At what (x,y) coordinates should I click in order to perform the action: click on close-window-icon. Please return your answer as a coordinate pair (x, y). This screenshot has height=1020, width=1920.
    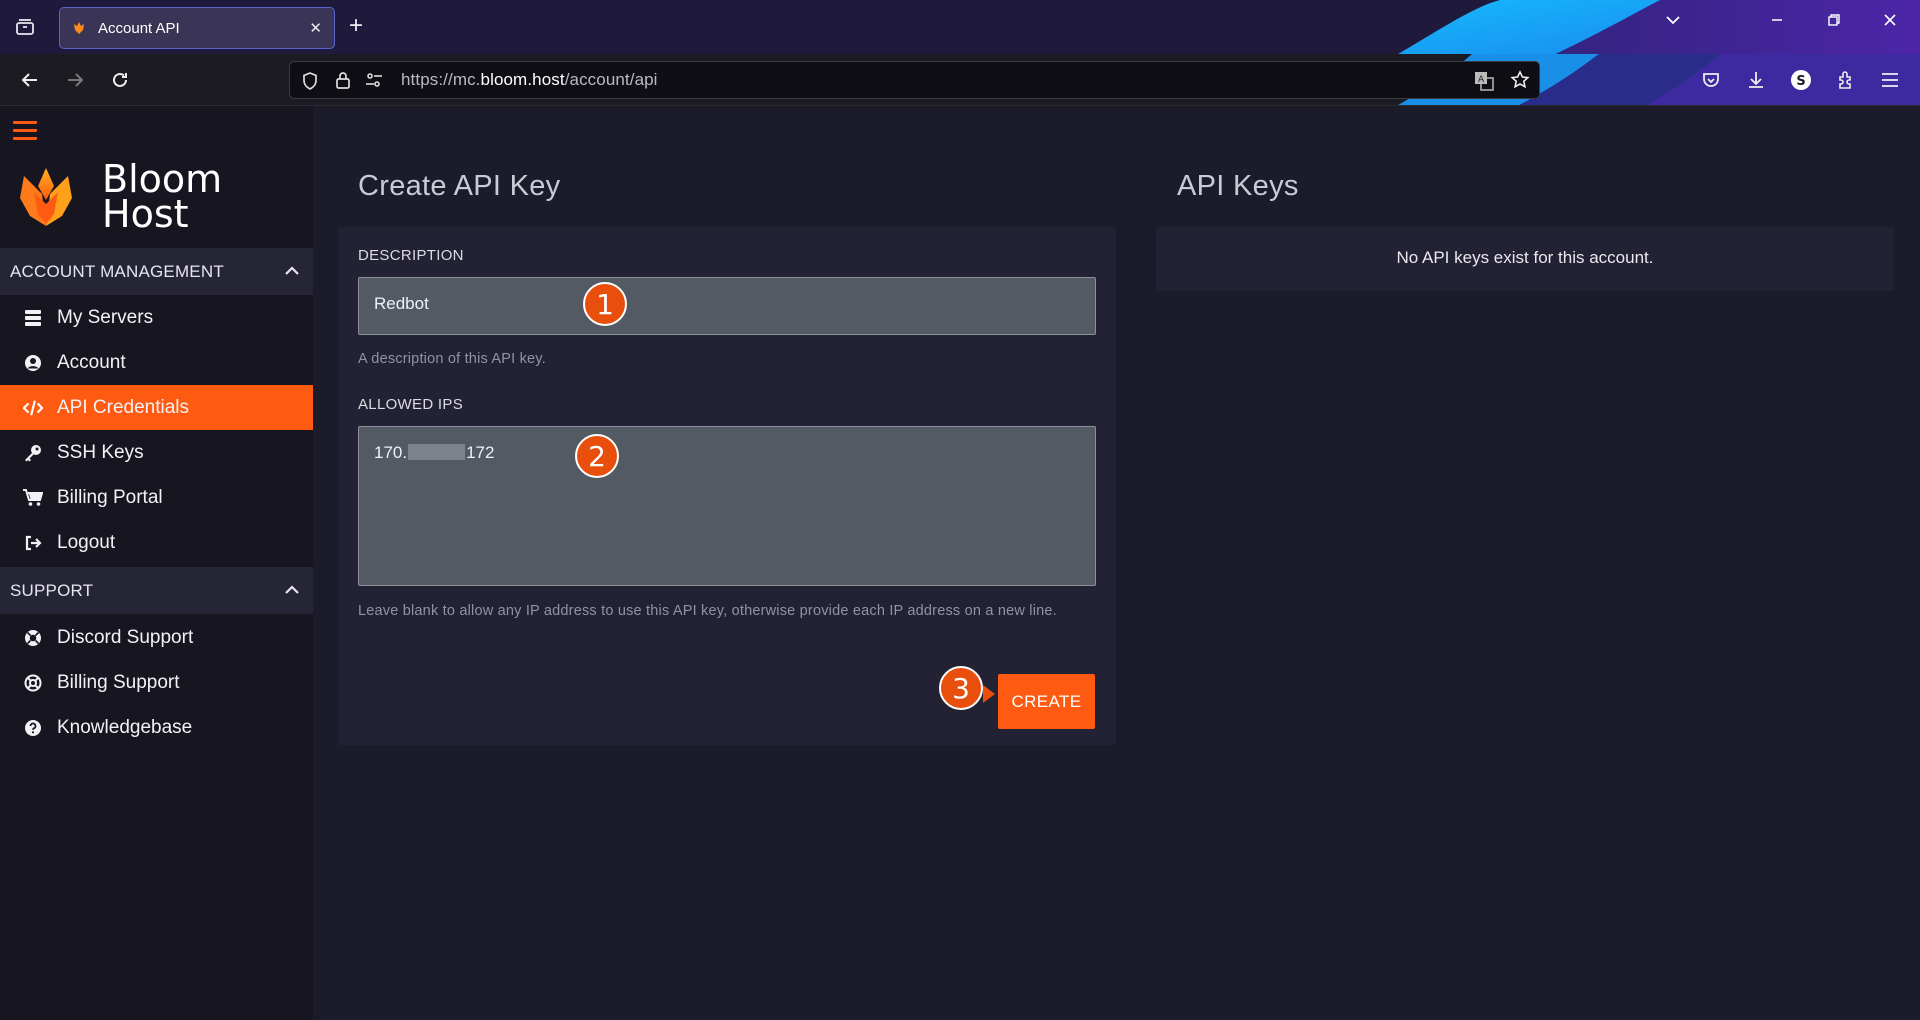
    Looking at the image, I should click on (1890, 22).